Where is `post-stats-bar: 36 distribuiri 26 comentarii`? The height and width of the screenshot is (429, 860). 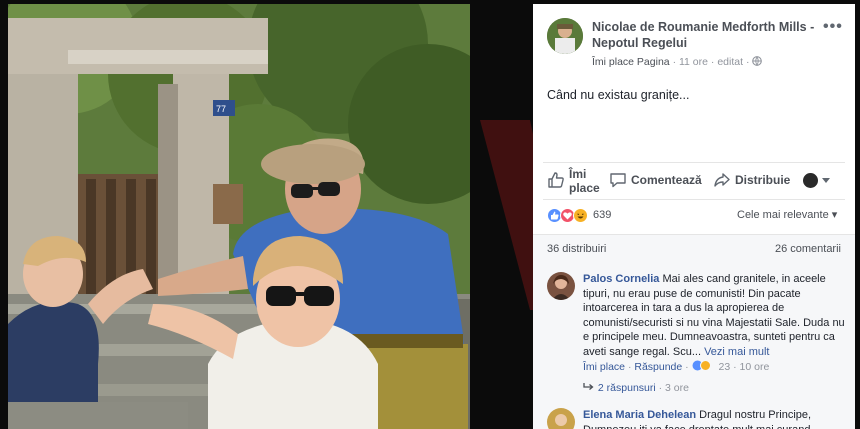 post-stats-bar: 36 distribuiri 26 comentarii is located at coordinates (694, 248).